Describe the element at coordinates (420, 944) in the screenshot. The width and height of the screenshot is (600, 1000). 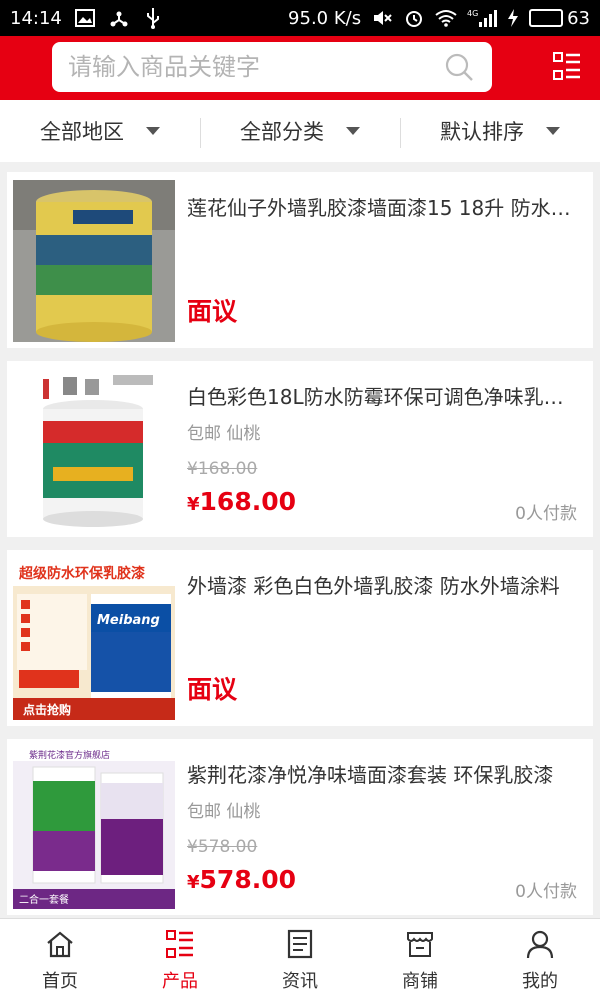
I see `shop-icon` at that location.